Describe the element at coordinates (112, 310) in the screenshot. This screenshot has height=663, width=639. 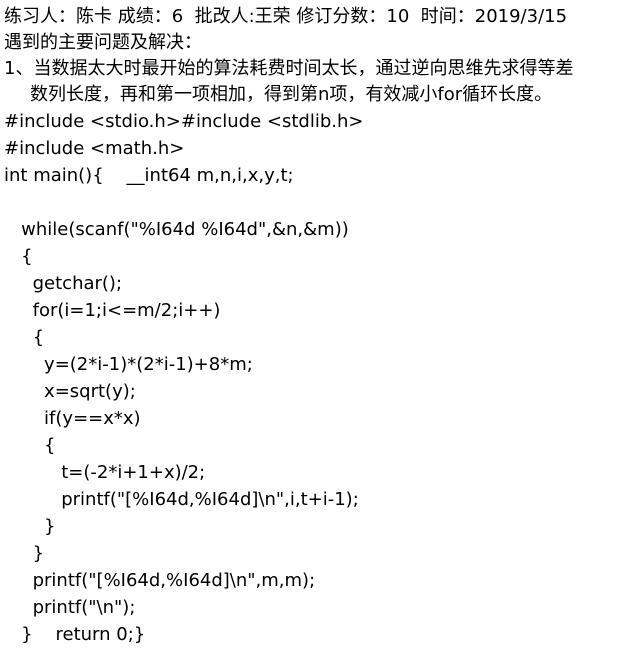
I see `code-line: for(i=1;i<=m/2;i++)` at that location.